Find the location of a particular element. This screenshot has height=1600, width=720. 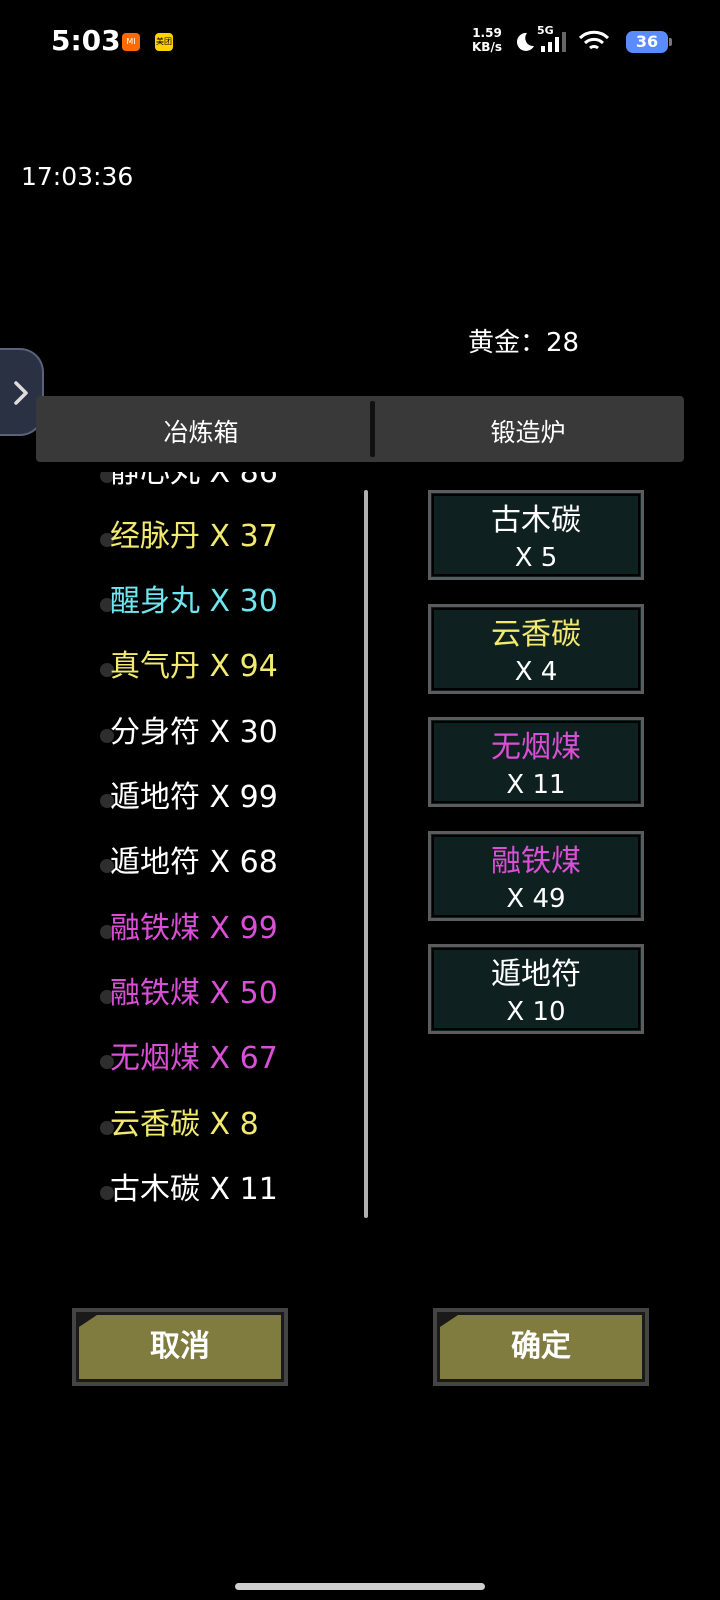

forge-slot-qty: X 10 is located at coordinates (536, 1012).